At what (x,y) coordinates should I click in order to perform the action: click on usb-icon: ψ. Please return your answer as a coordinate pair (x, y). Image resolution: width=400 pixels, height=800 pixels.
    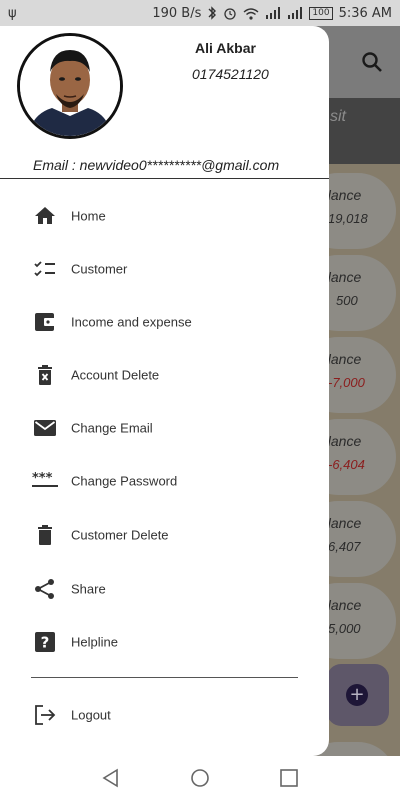
    Looking at the image, I should click on (12, 13).